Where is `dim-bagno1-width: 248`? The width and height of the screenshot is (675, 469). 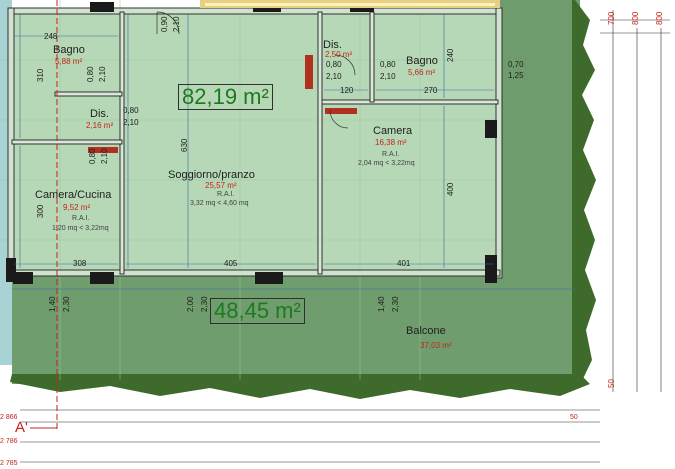
dim-bagno1-width: 248 is located at coordinates (51, 36).